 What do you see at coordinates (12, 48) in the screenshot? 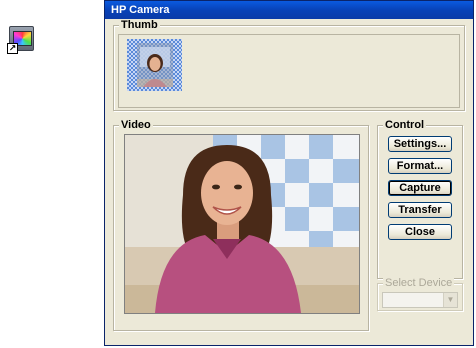
I see `shortcut-arrow-icon: ↗` at bounding box center [12, 48].